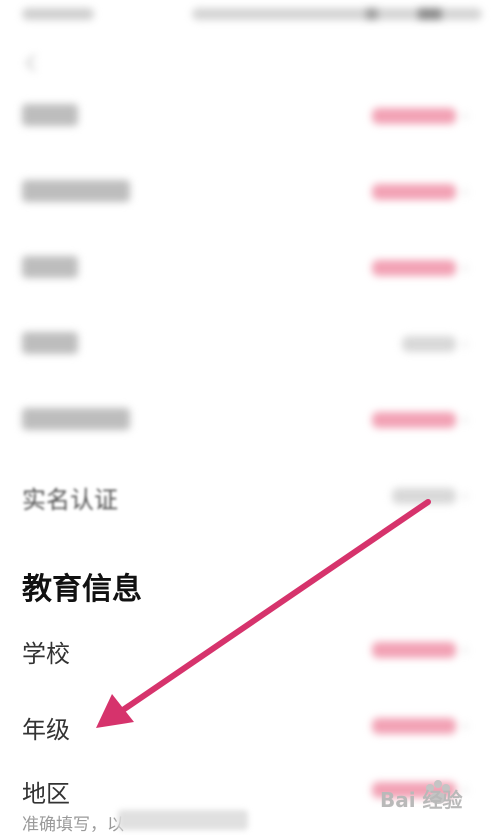  I want to click on row-label: 地区, so click(46, 794).